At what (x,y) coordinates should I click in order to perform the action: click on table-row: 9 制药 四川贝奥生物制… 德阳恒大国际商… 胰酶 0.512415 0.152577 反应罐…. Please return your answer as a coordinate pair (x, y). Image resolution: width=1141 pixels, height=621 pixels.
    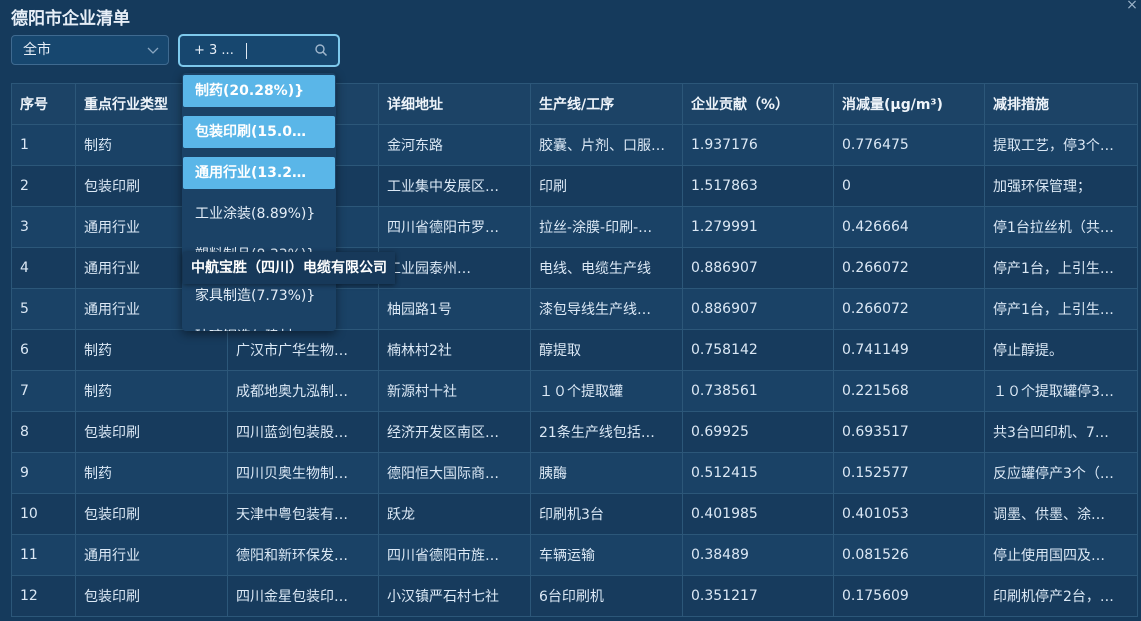
    Looking at the image, I should click on (574, 473).